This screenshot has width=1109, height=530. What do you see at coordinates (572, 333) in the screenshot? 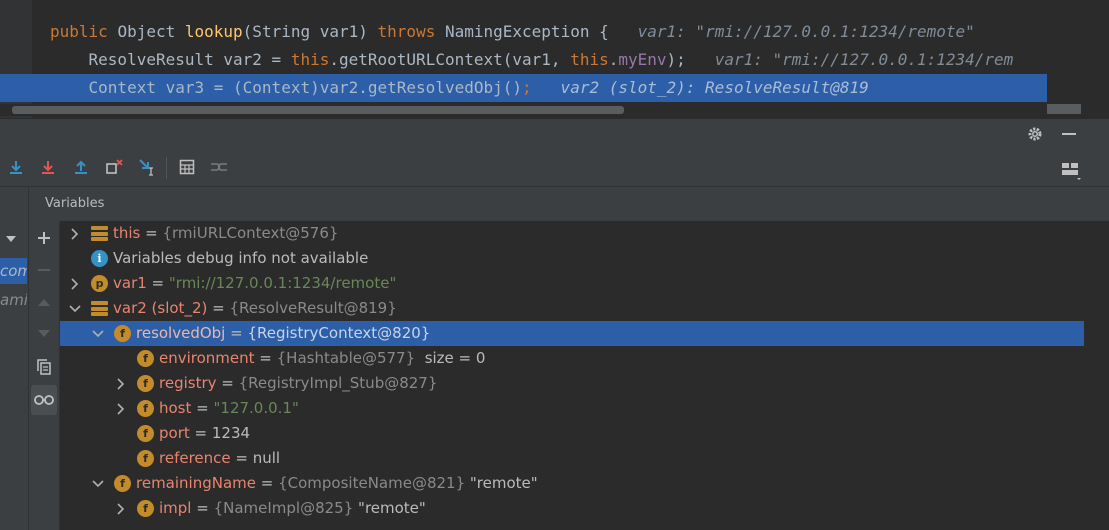
I see `variable-row-selected: f resolvedObj = {RegistryContext@820}` at bounding box center [572, 333].